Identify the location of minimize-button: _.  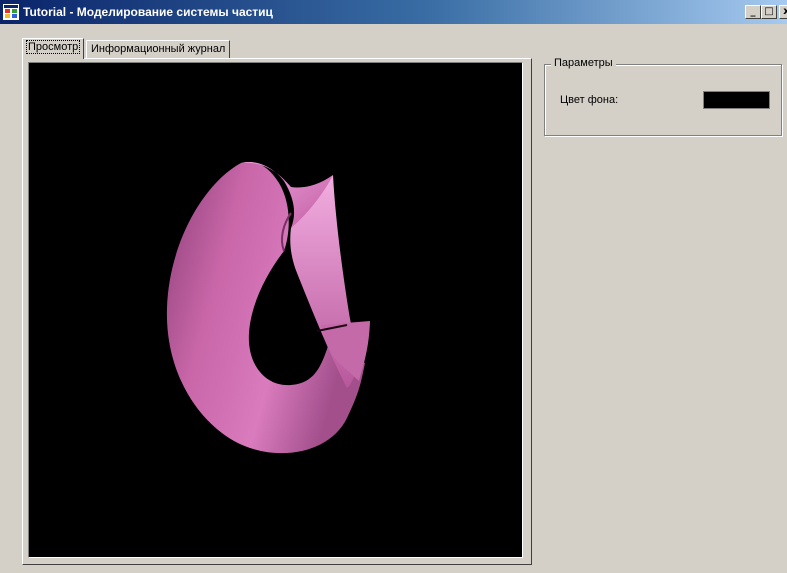
(753, 12).